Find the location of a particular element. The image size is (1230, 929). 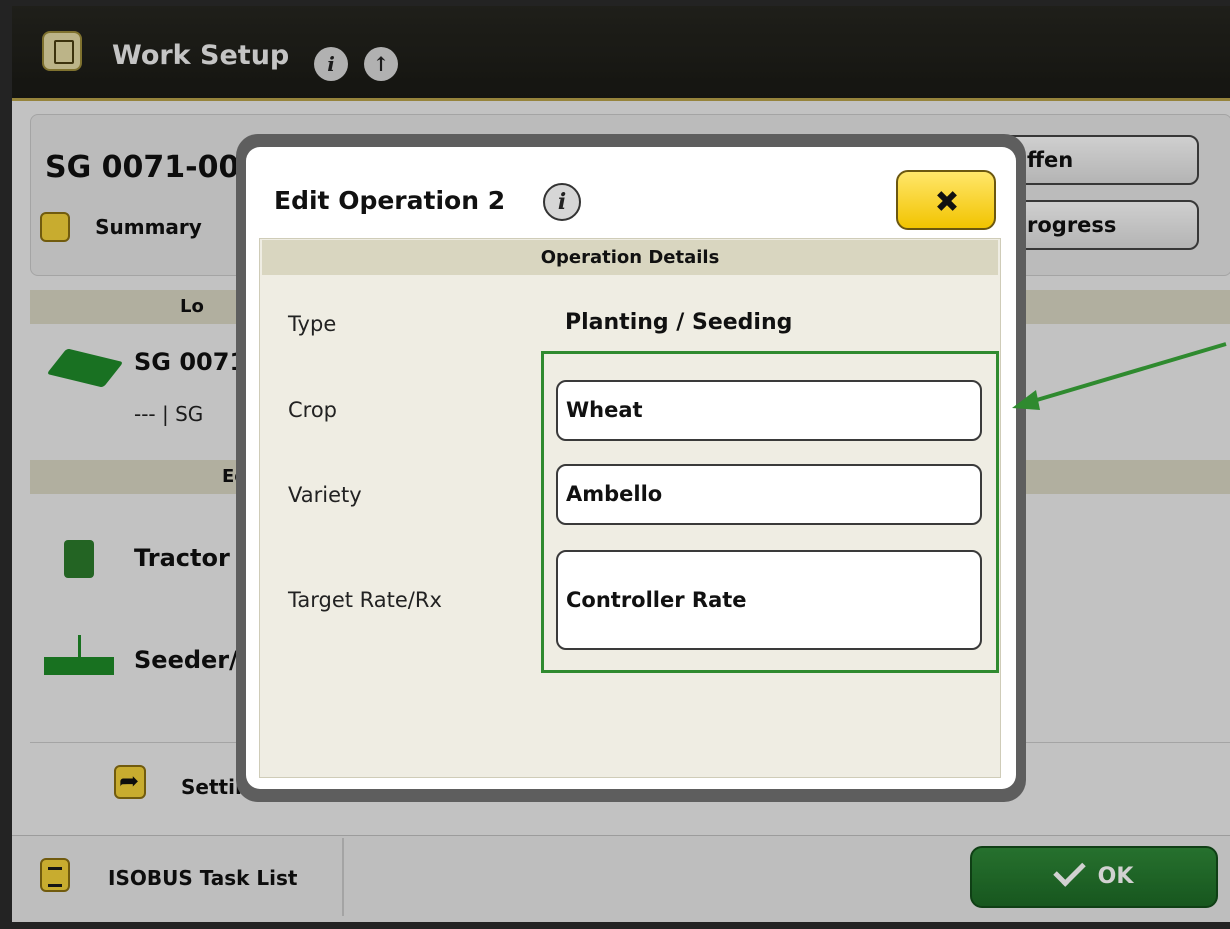

close-button is located at coordinates (946, 200).